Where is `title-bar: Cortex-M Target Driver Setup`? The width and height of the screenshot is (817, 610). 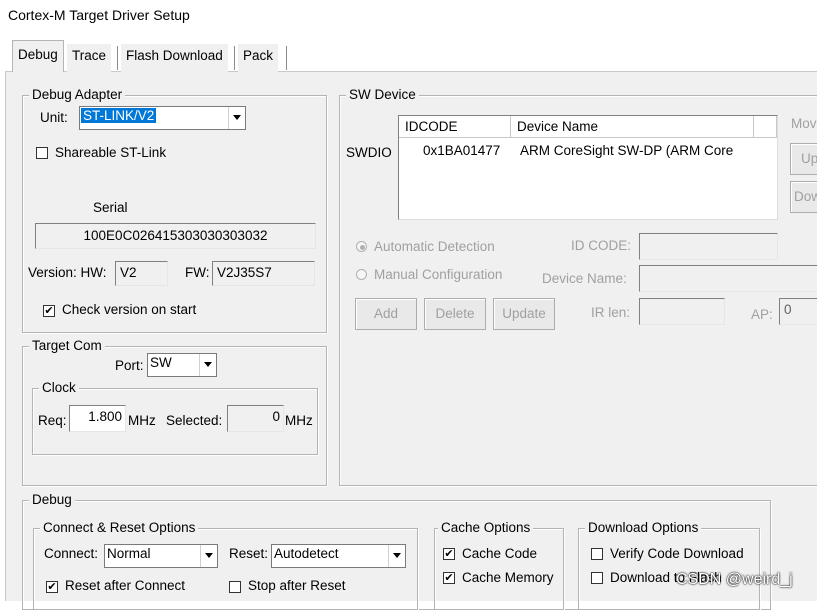
title-bar: Cortex-M Target Driver Setup is located at coordinates (408, 16).